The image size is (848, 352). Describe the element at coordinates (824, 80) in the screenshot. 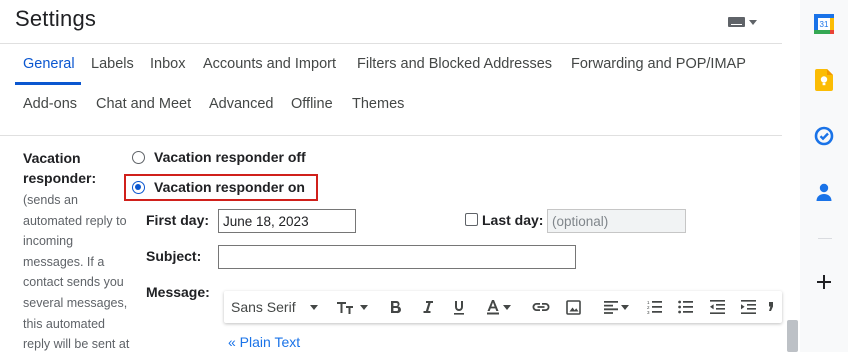

I see `keep-icon` at that location.